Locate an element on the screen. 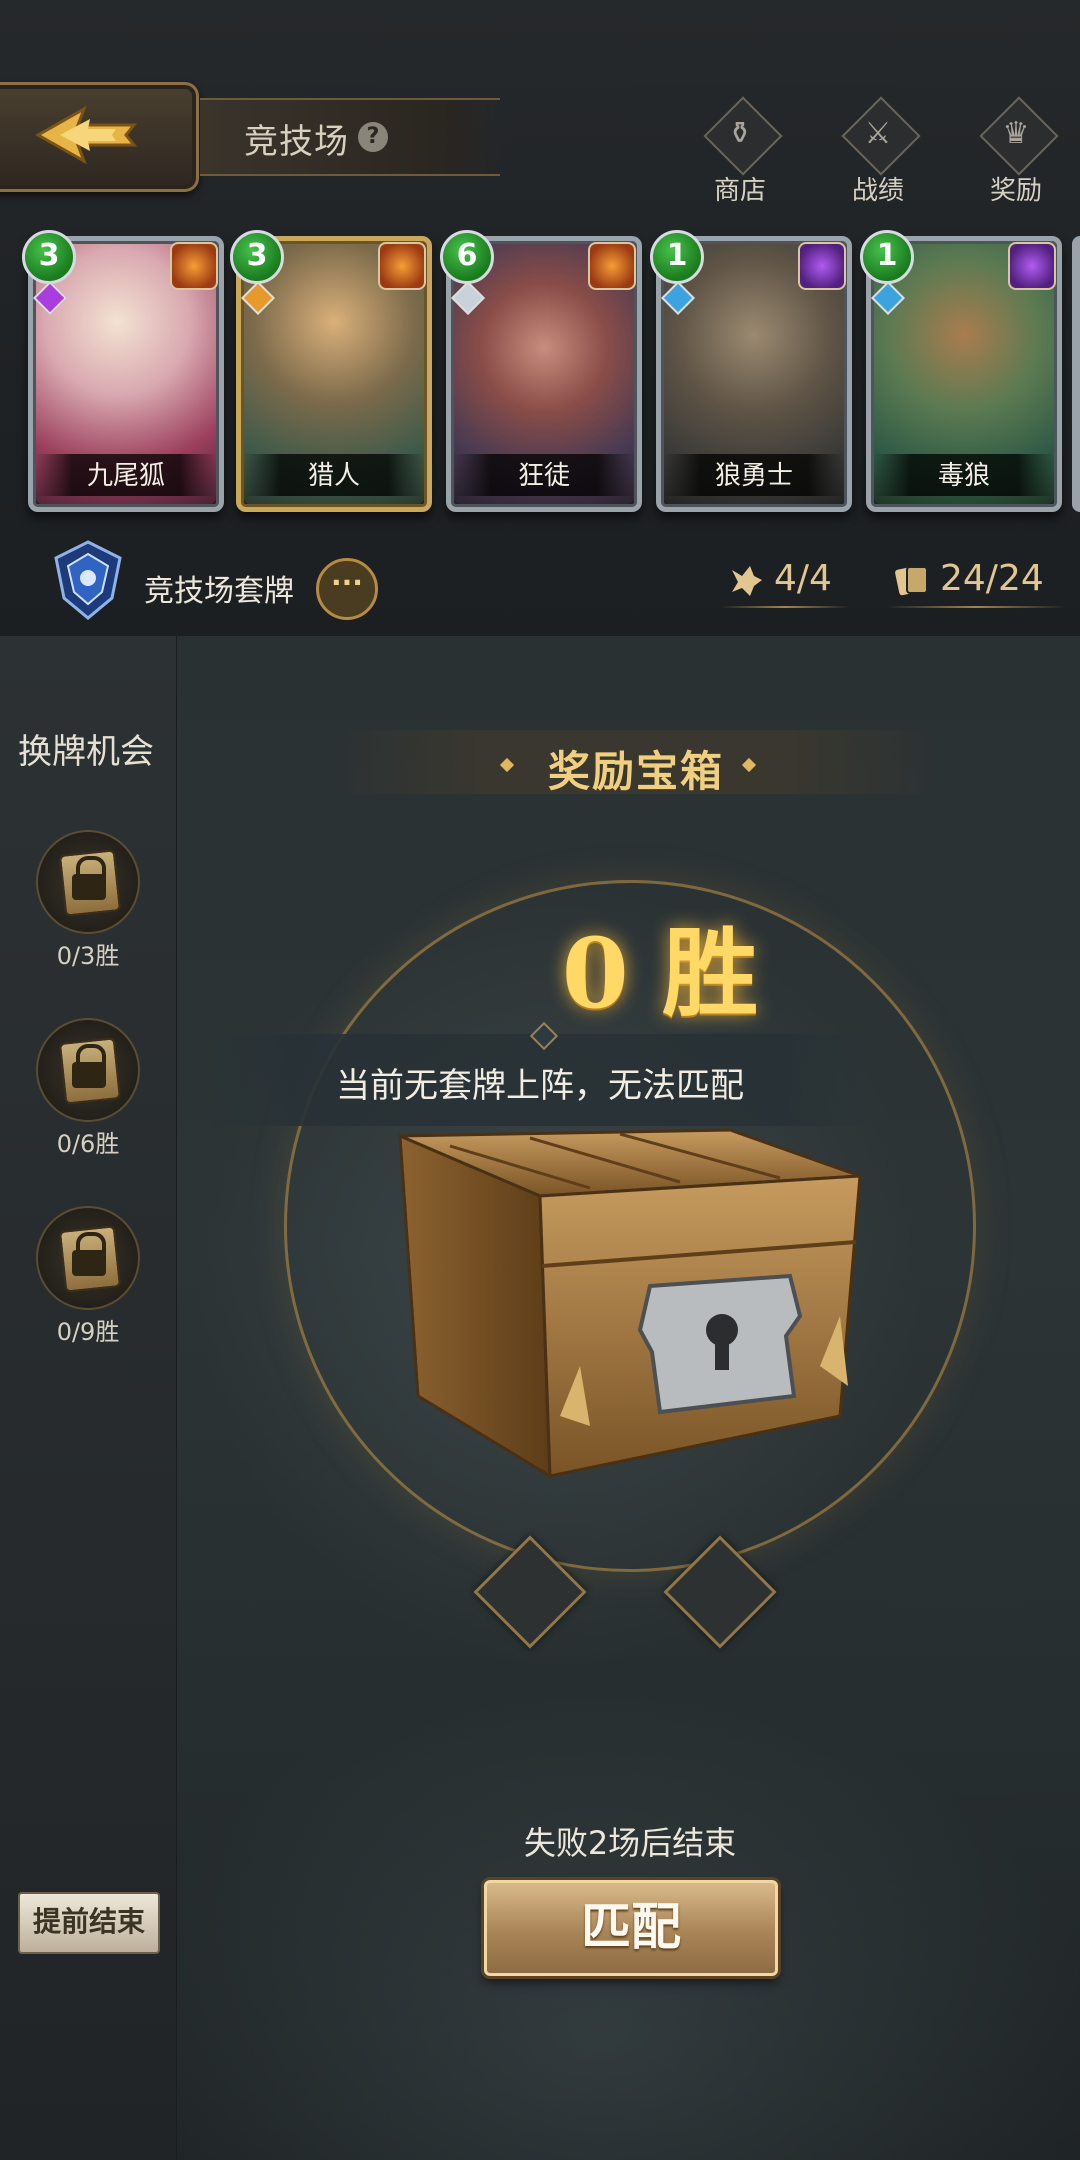 The image size is (1080, 2160). card-name: 毒狼 is located at coordinates (963, 476).